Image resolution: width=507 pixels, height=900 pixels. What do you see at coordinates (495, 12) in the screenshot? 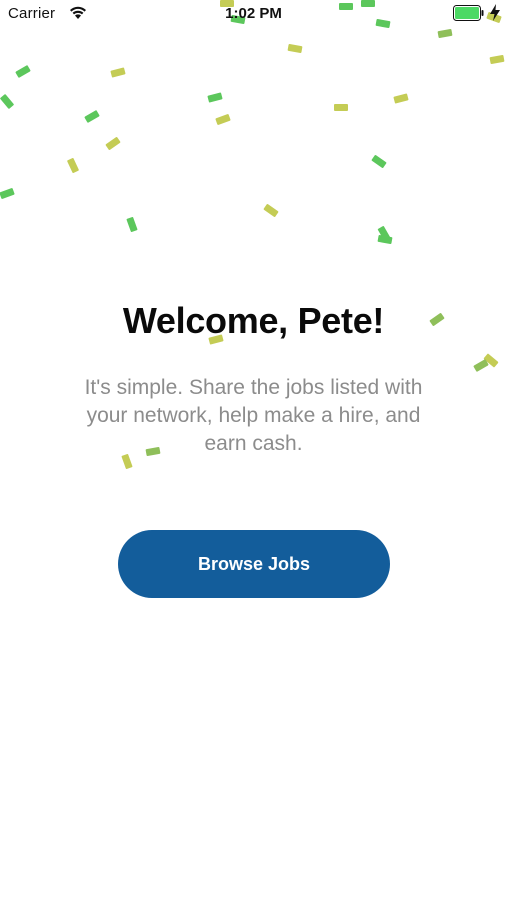
I see `charging-bolt-icon` at bounding box center [495, 12].